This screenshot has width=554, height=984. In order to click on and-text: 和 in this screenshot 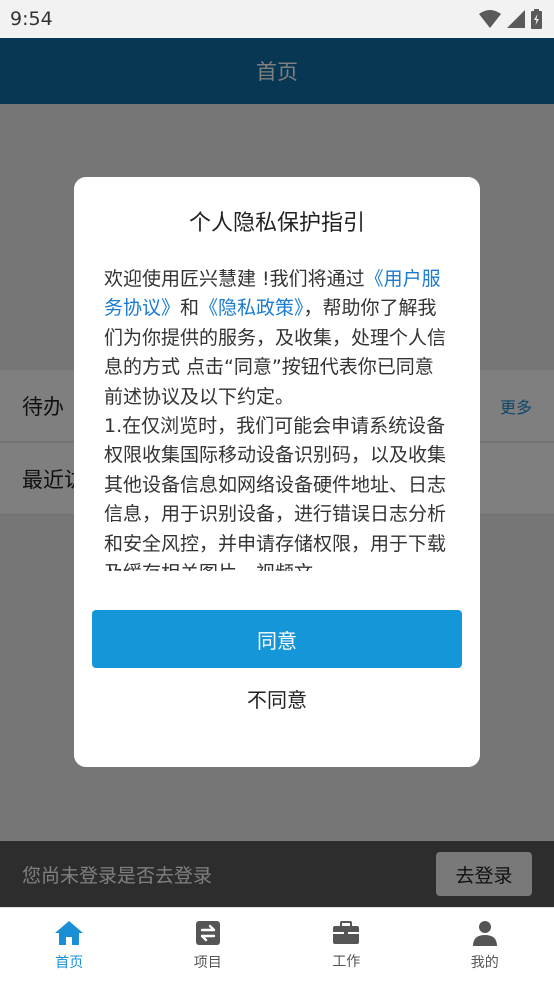, I will do `click(190, 308)`.